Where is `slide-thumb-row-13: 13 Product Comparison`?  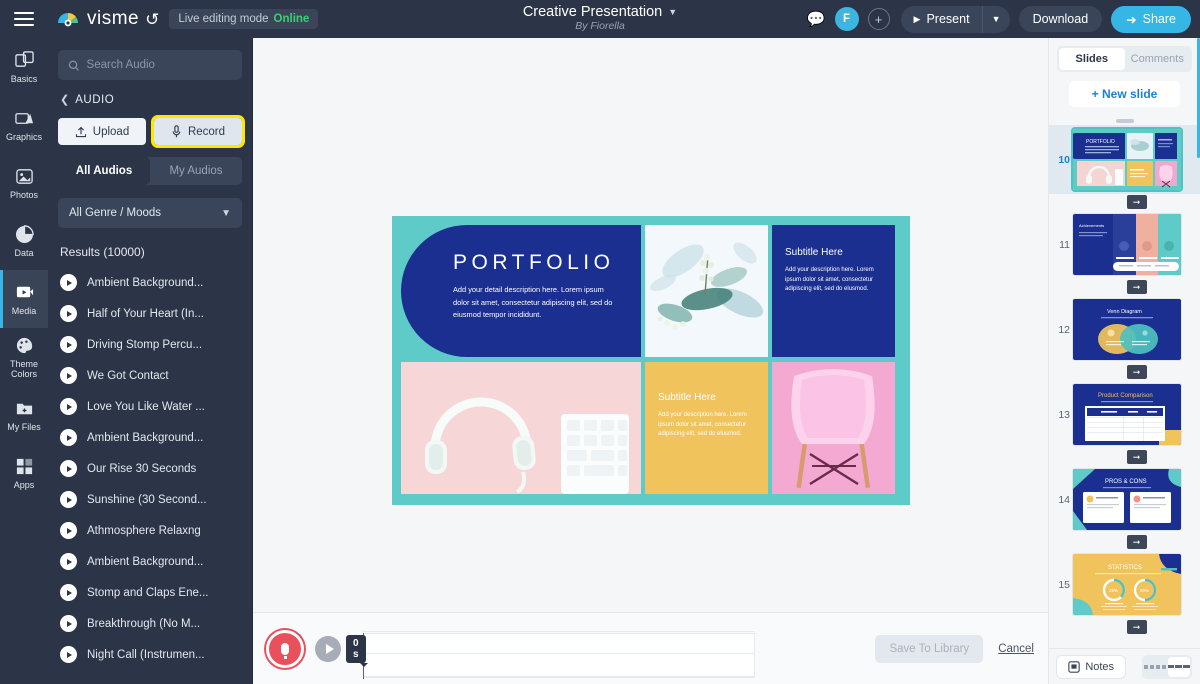 slide-thumb-row-13: 13 Product Comparison is located at coordinates (1124, 414).